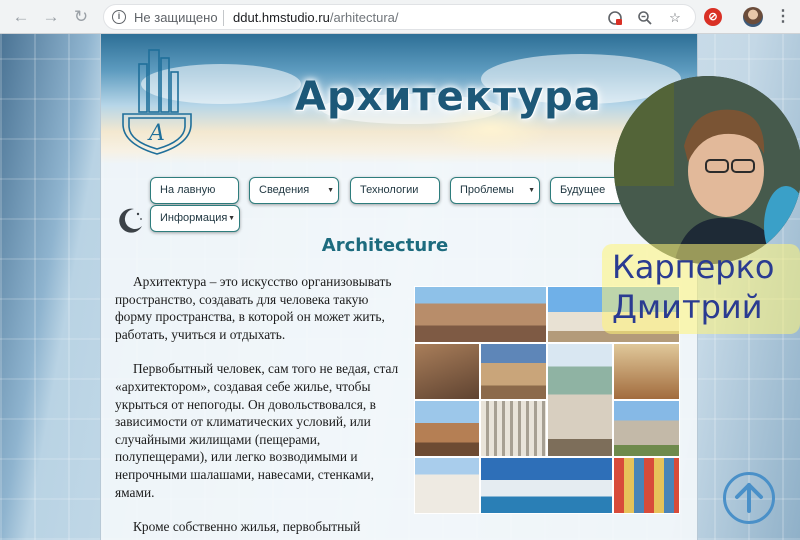 The height and width of the screenshot is (540, 800). What do you see at coordinates (119, 17) in the screenshot?
I see `info-icon: i` at bounding box center [119, 17].